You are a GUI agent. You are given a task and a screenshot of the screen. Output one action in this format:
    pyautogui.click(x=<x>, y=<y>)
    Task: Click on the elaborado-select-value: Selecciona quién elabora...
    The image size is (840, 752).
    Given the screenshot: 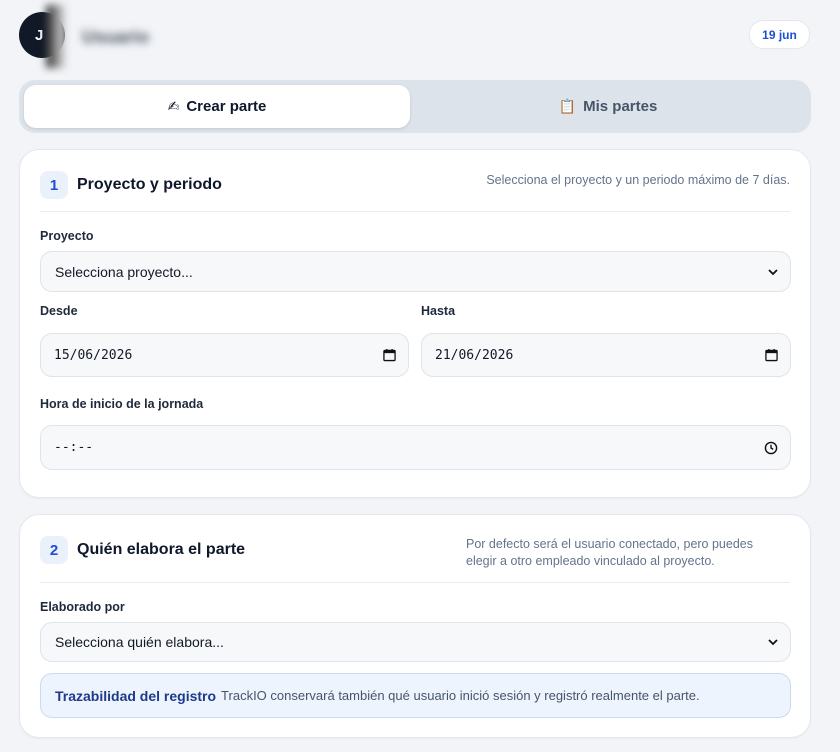 What is the action you would take?
    pyautogui.click(x=139, y=642)
    